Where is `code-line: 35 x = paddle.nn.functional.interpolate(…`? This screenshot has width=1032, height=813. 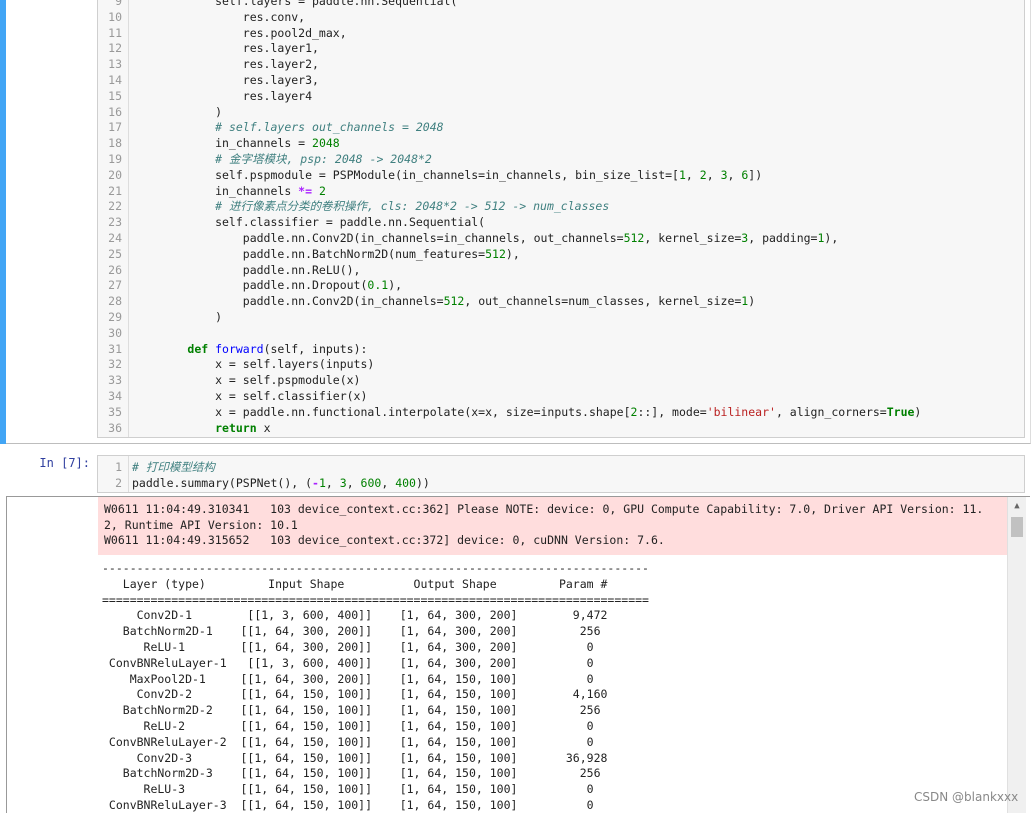
code-line: 35 x = paddle.nn.functional.interpolate(… is located at coordinates (561, 412).